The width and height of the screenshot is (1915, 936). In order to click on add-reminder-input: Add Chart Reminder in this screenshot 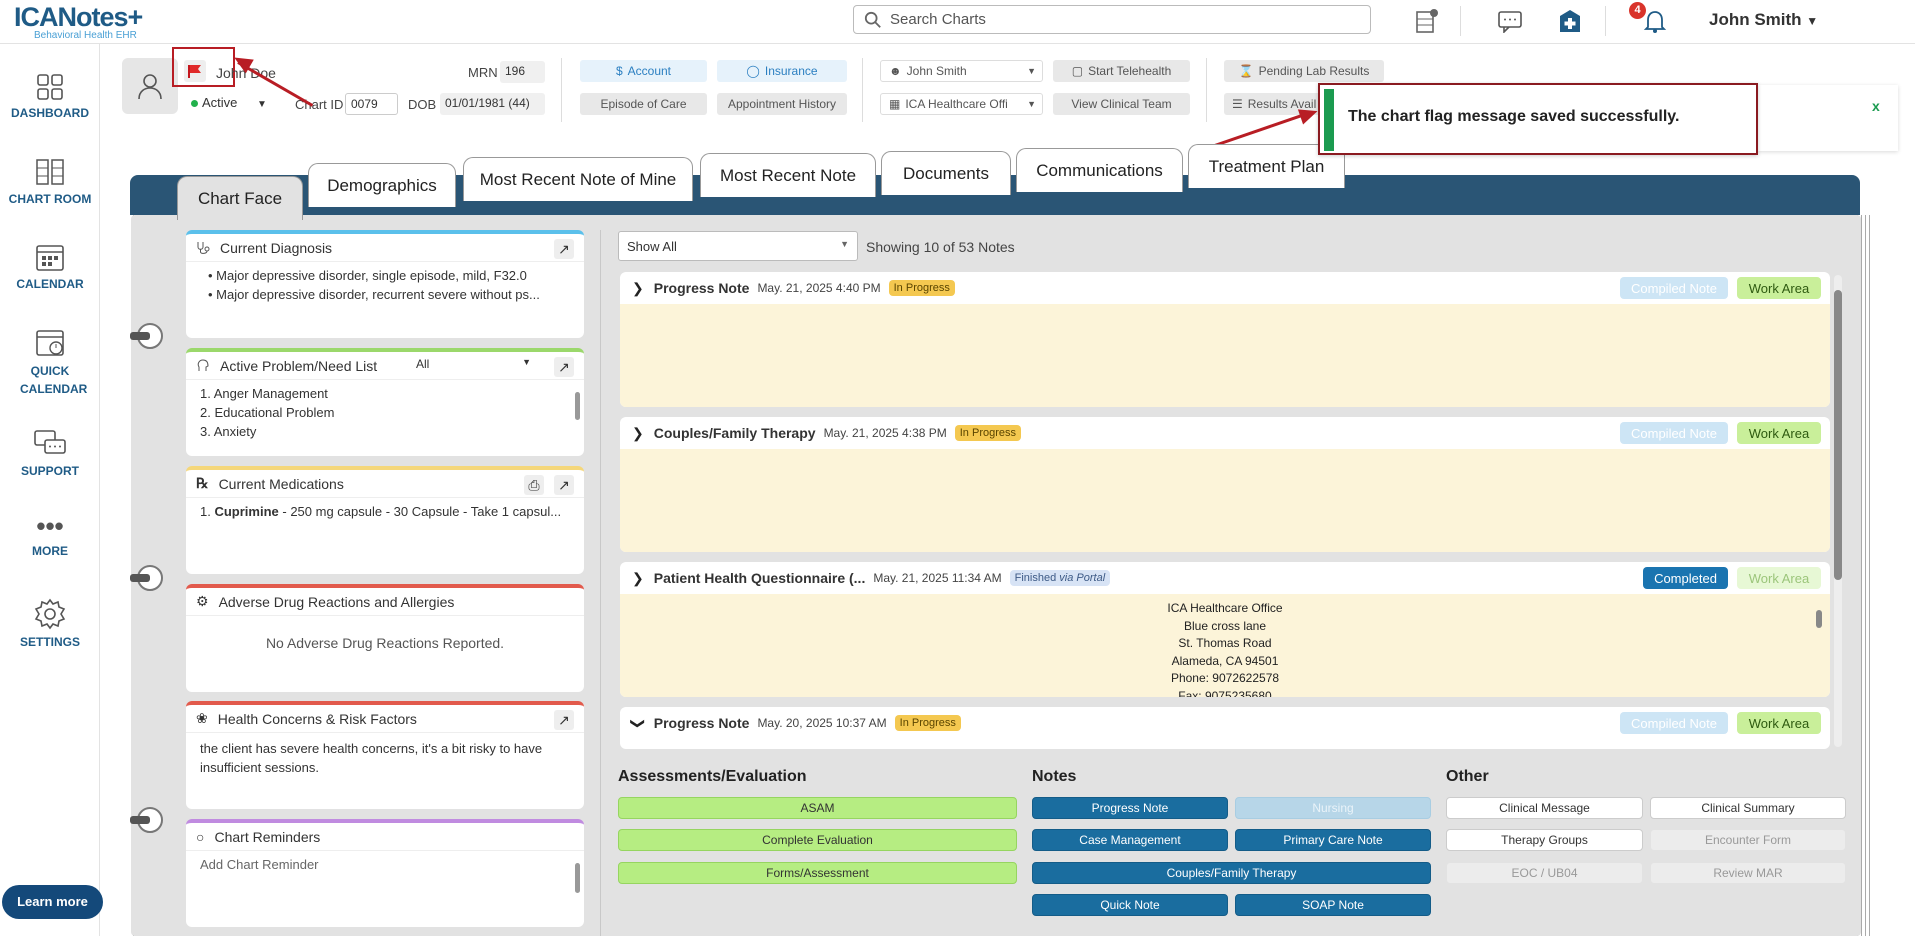, I will do `click(385, 864)`.